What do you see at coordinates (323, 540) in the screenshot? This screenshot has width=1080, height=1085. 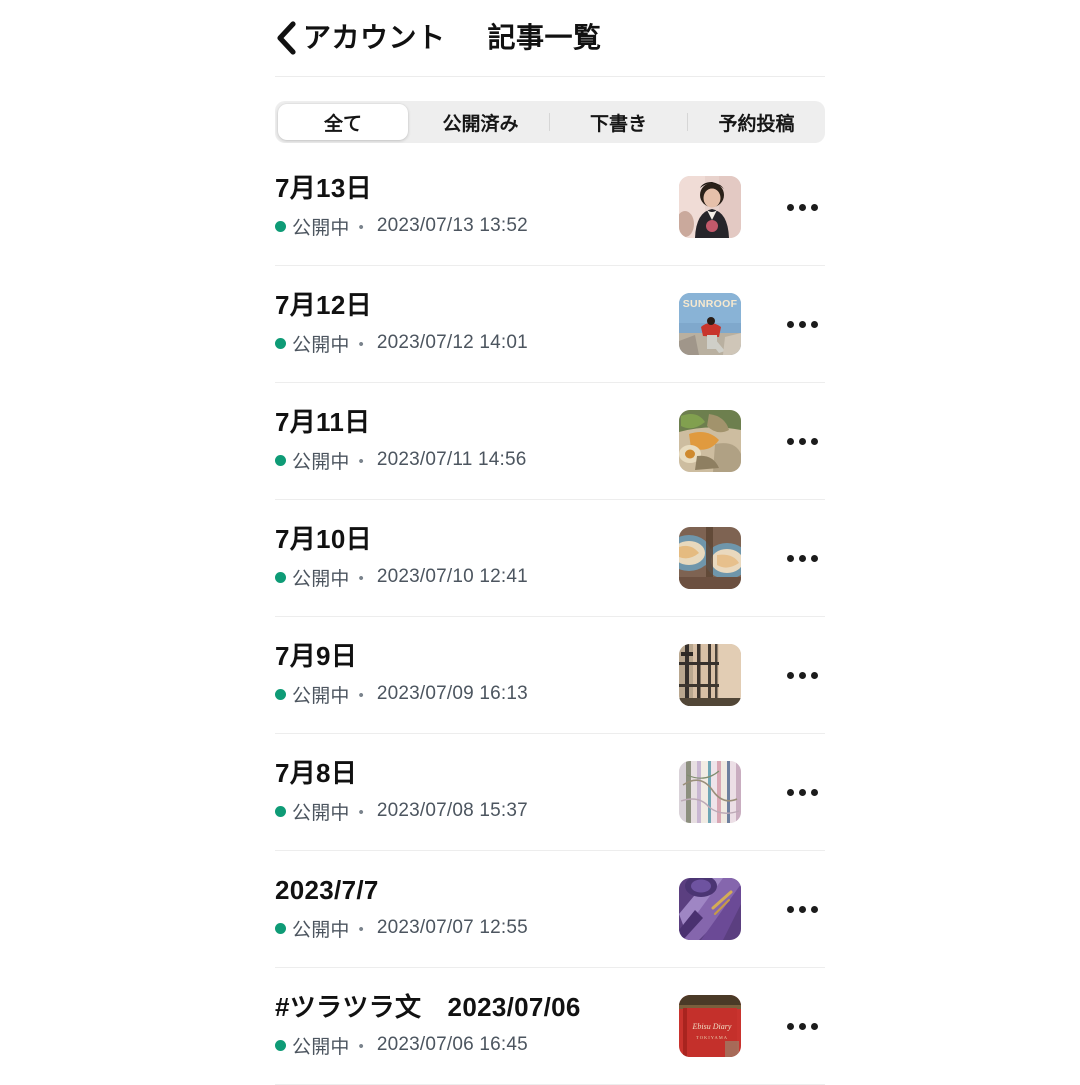 I see `article-title: 7月10日` at bounding box center [323, 540].